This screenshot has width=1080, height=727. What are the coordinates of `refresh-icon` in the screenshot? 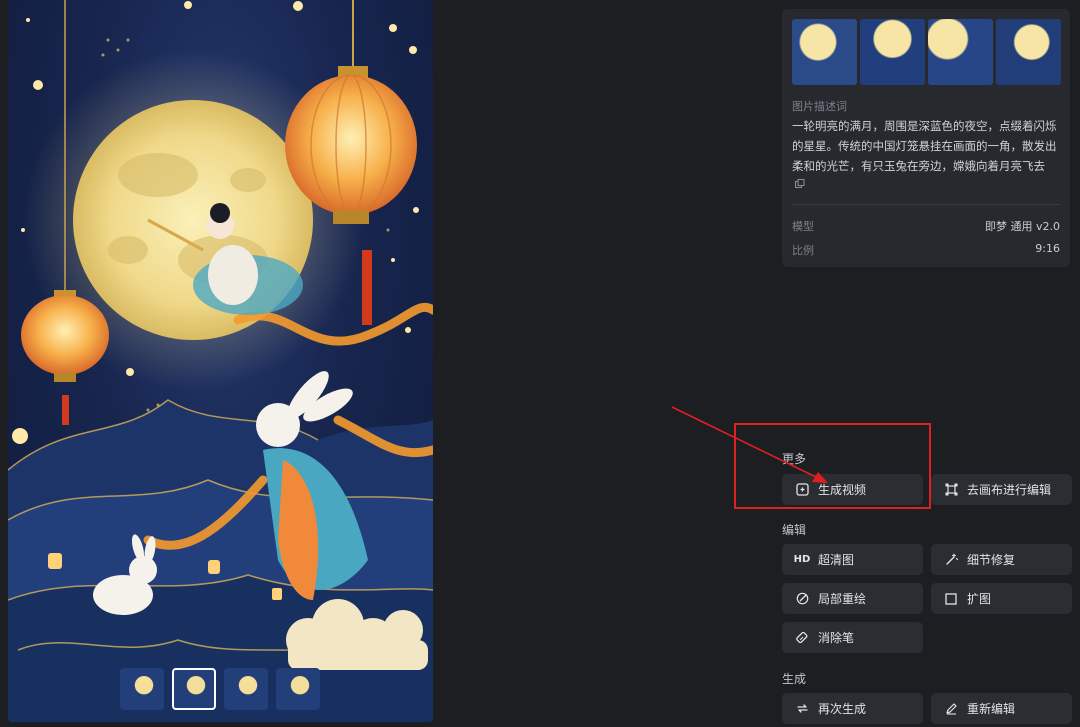 It's located at (802, 709).